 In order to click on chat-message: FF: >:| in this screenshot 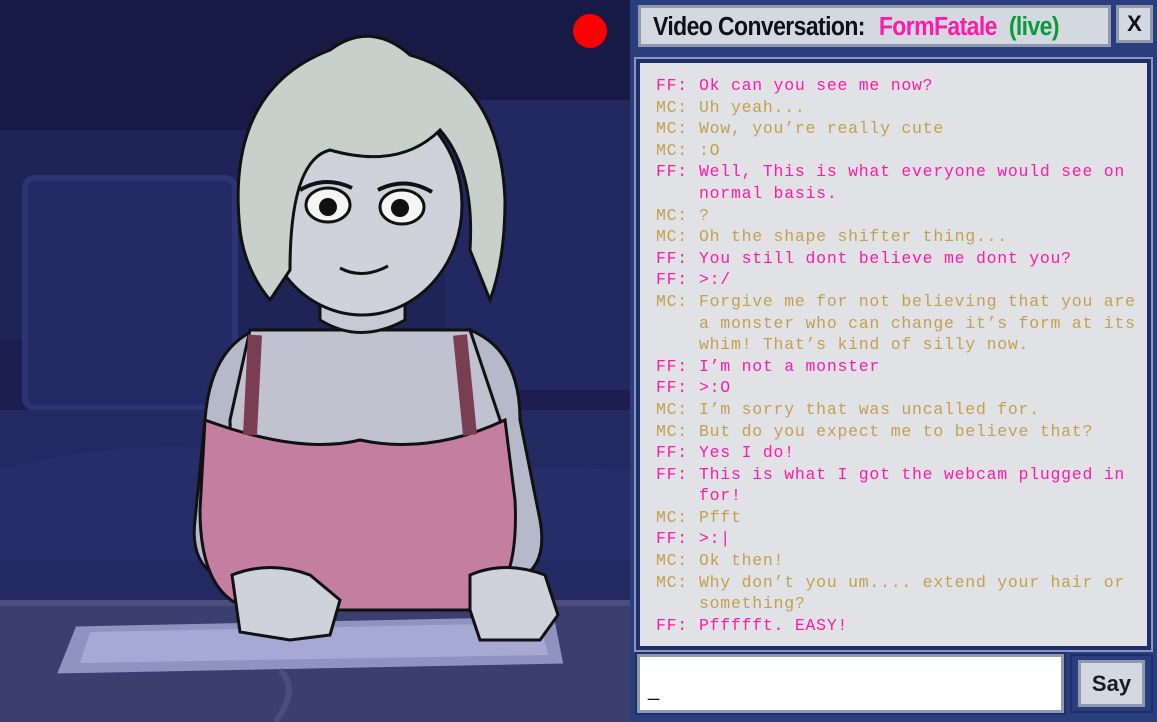, I will do `click(901, 539)`.